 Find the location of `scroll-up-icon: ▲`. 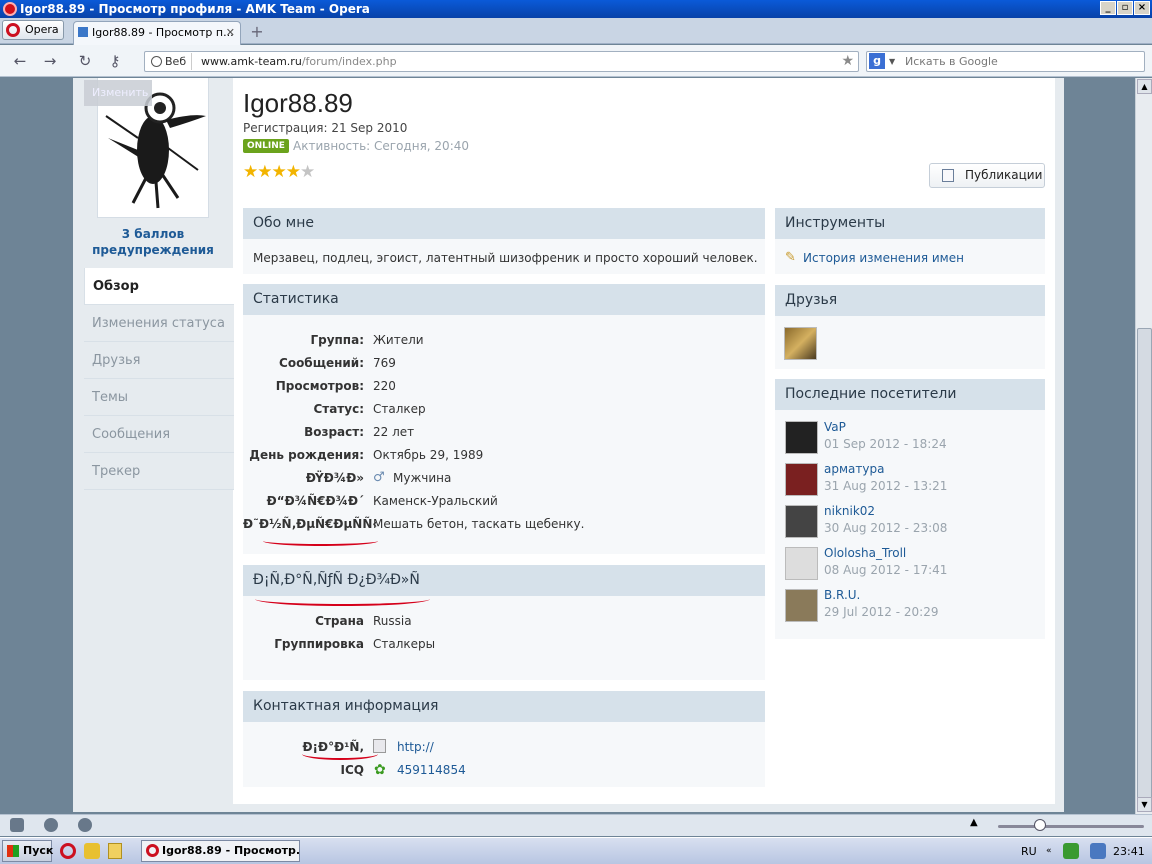

scroll-up-icon: ▲ is located at coordinates (1144, 86).